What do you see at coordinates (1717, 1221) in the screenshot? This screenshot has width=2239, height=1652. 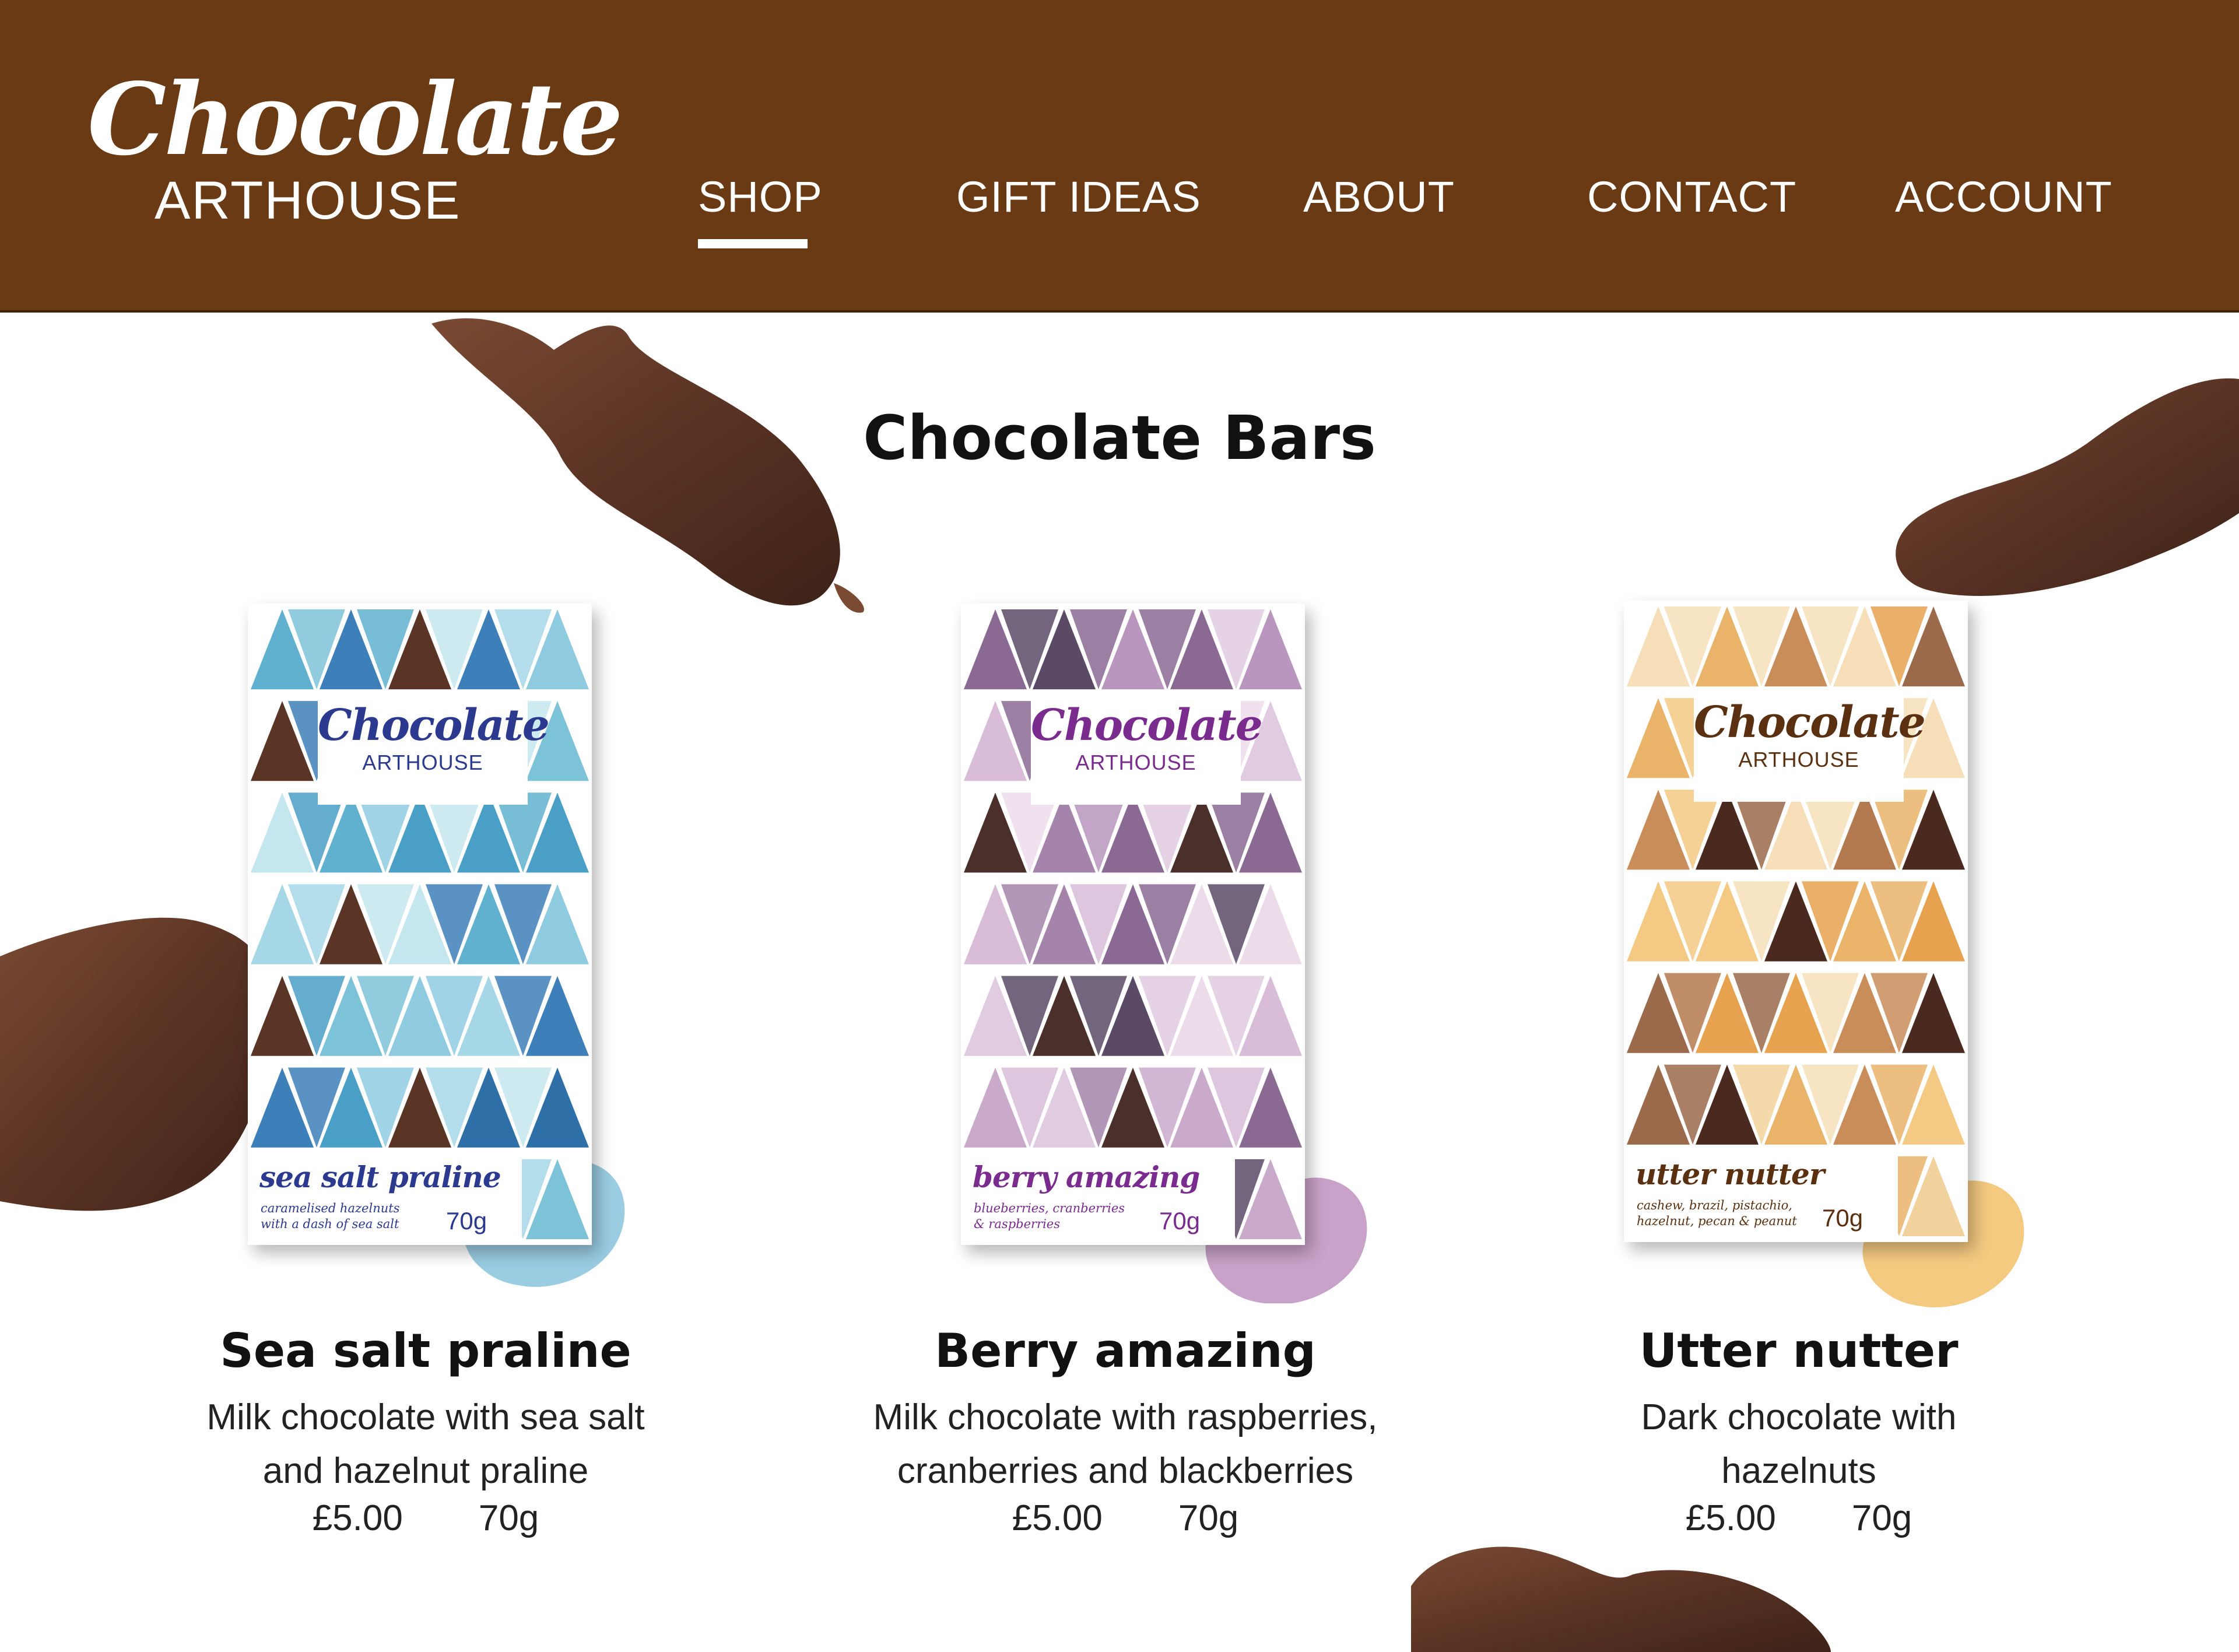 I see `pack-desc-line: hazelnut, pecan & peanut` at bounding box center [1717, 1221].